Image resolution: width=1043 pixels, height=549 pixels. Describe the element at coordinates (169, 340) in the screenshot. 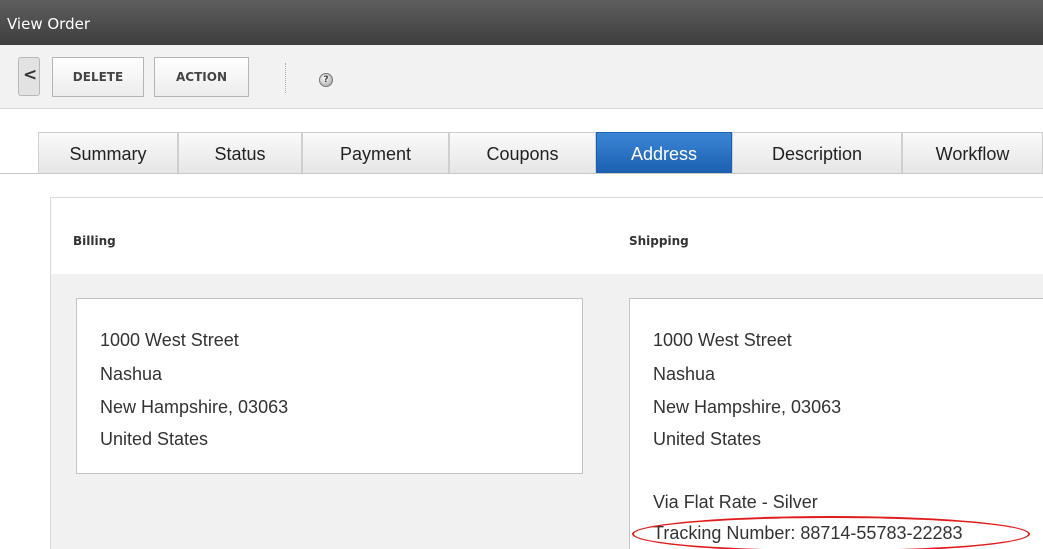

I see `billing-street: 1000 West Street` at that location.